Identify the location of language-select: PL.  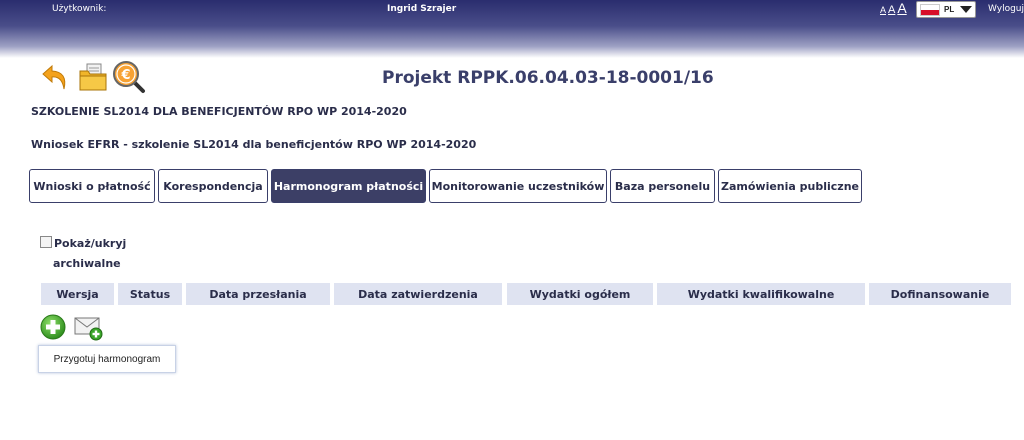
(946, 9).